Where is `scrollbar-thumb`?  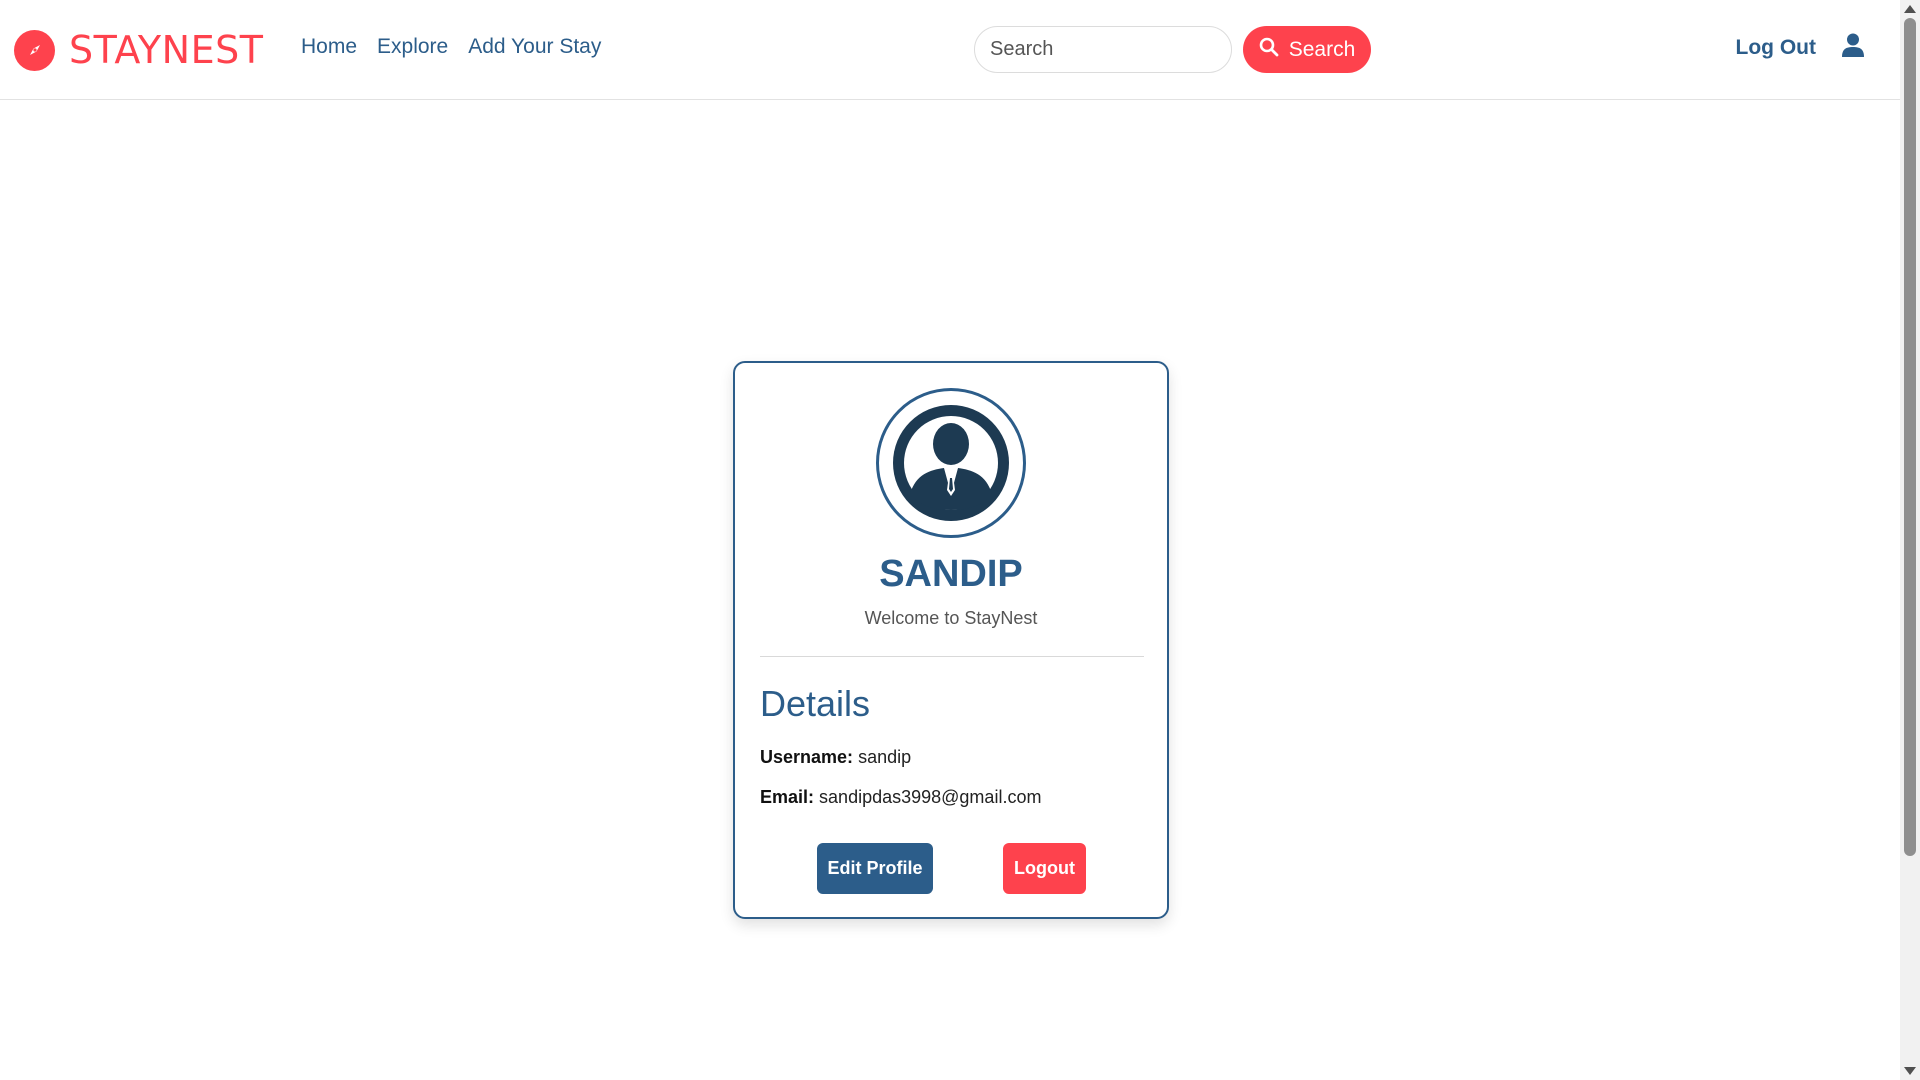 scrollbar-thumb is located at coordinates (1910, 437).